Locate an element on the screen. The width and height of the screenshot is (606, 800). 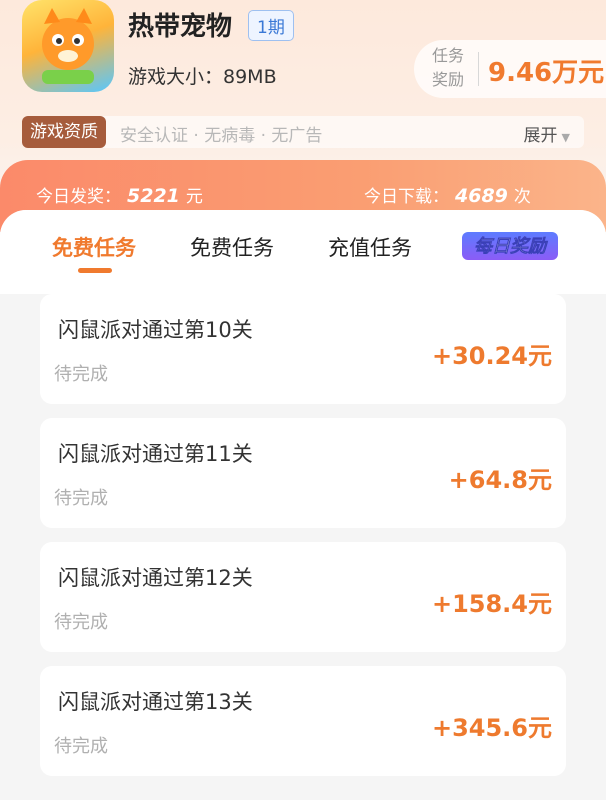
today-downloads: 今日下载： 4689 次 is located at coordinates (447, 194).